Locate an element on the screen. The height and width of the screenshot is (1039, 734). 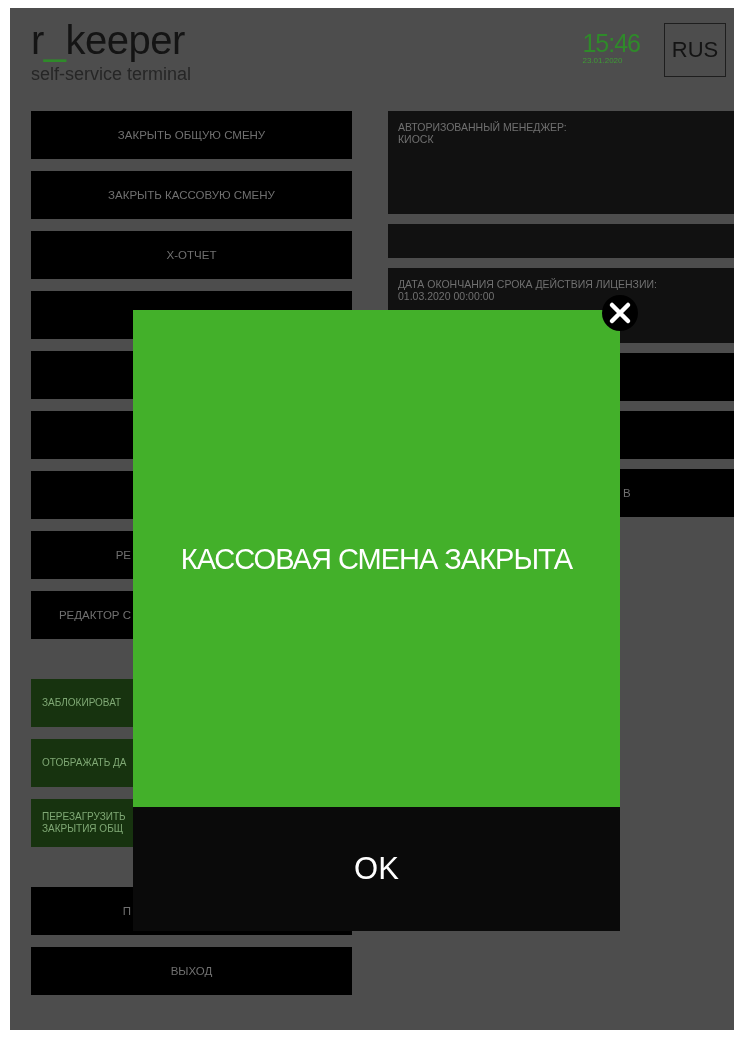
logo: r_keeper is located at coordinates (108, 40).